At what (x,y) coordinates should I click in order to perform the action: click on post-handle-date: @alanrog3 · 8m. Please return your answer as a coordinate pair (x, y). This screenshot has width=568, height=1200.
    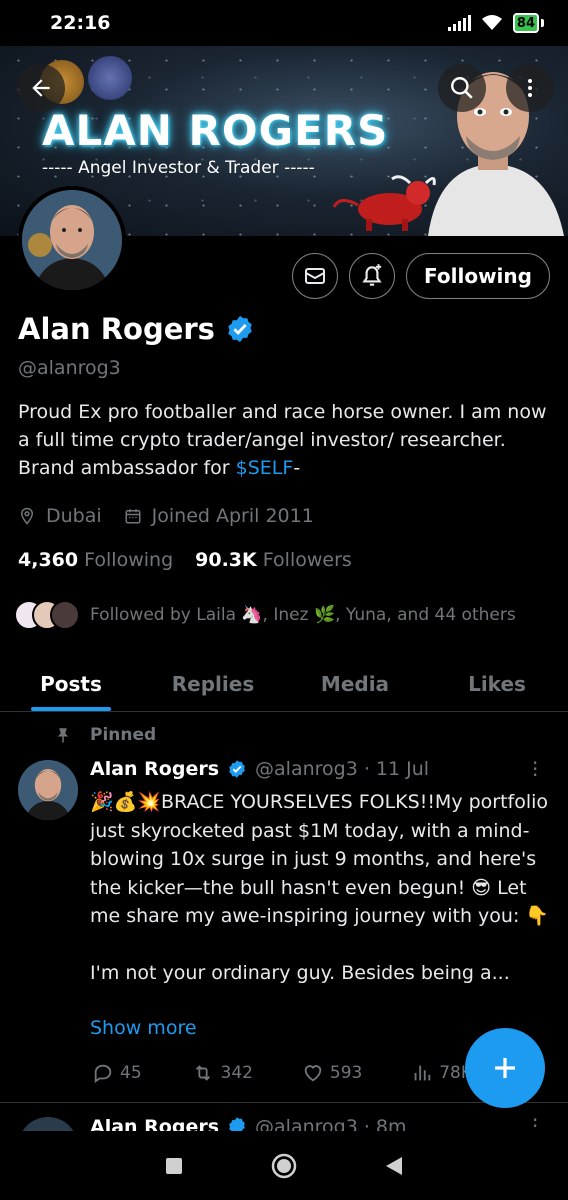
    Looking at the image, I should click on (331, 1123).